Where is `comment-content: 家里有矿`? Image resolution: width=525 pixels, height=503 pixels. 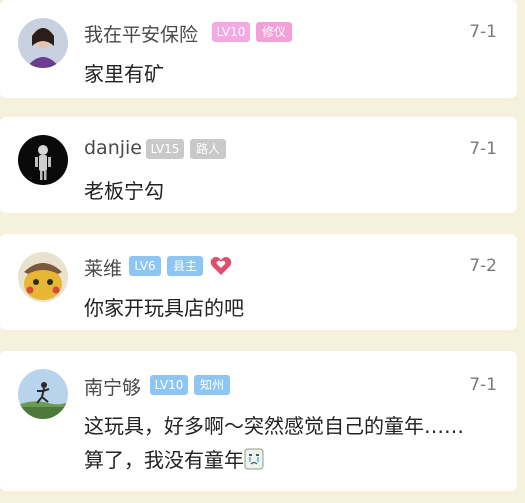 comment-content: 家里有矿 is located at coordinates (124, 74).